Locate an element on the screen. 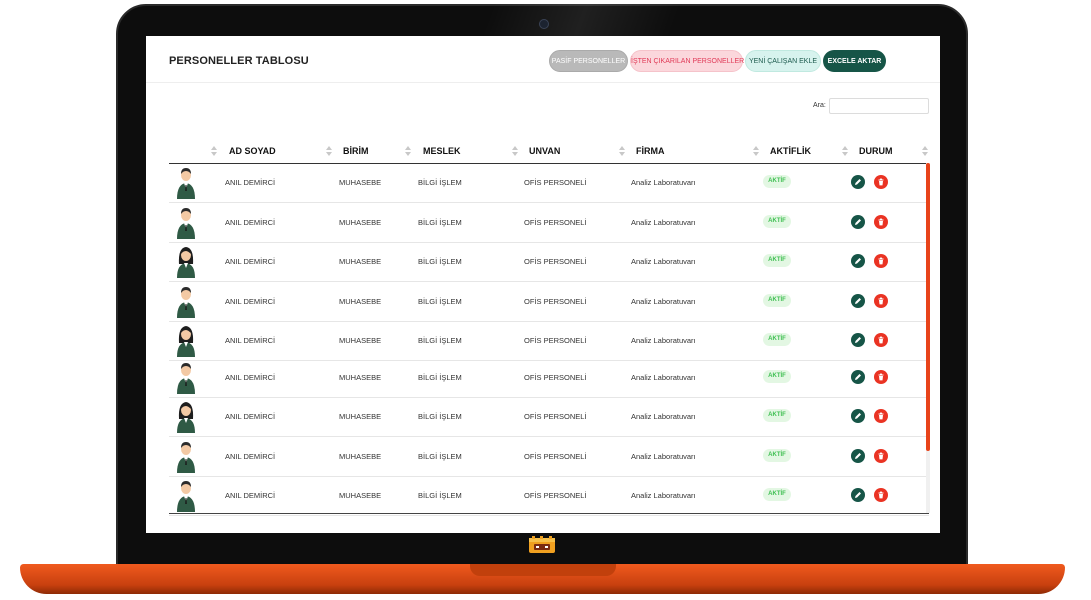 Image resolution: width=1091 pixels, height=600 pixels. column-header-status: DURUM is located at coordinates (876, 151).